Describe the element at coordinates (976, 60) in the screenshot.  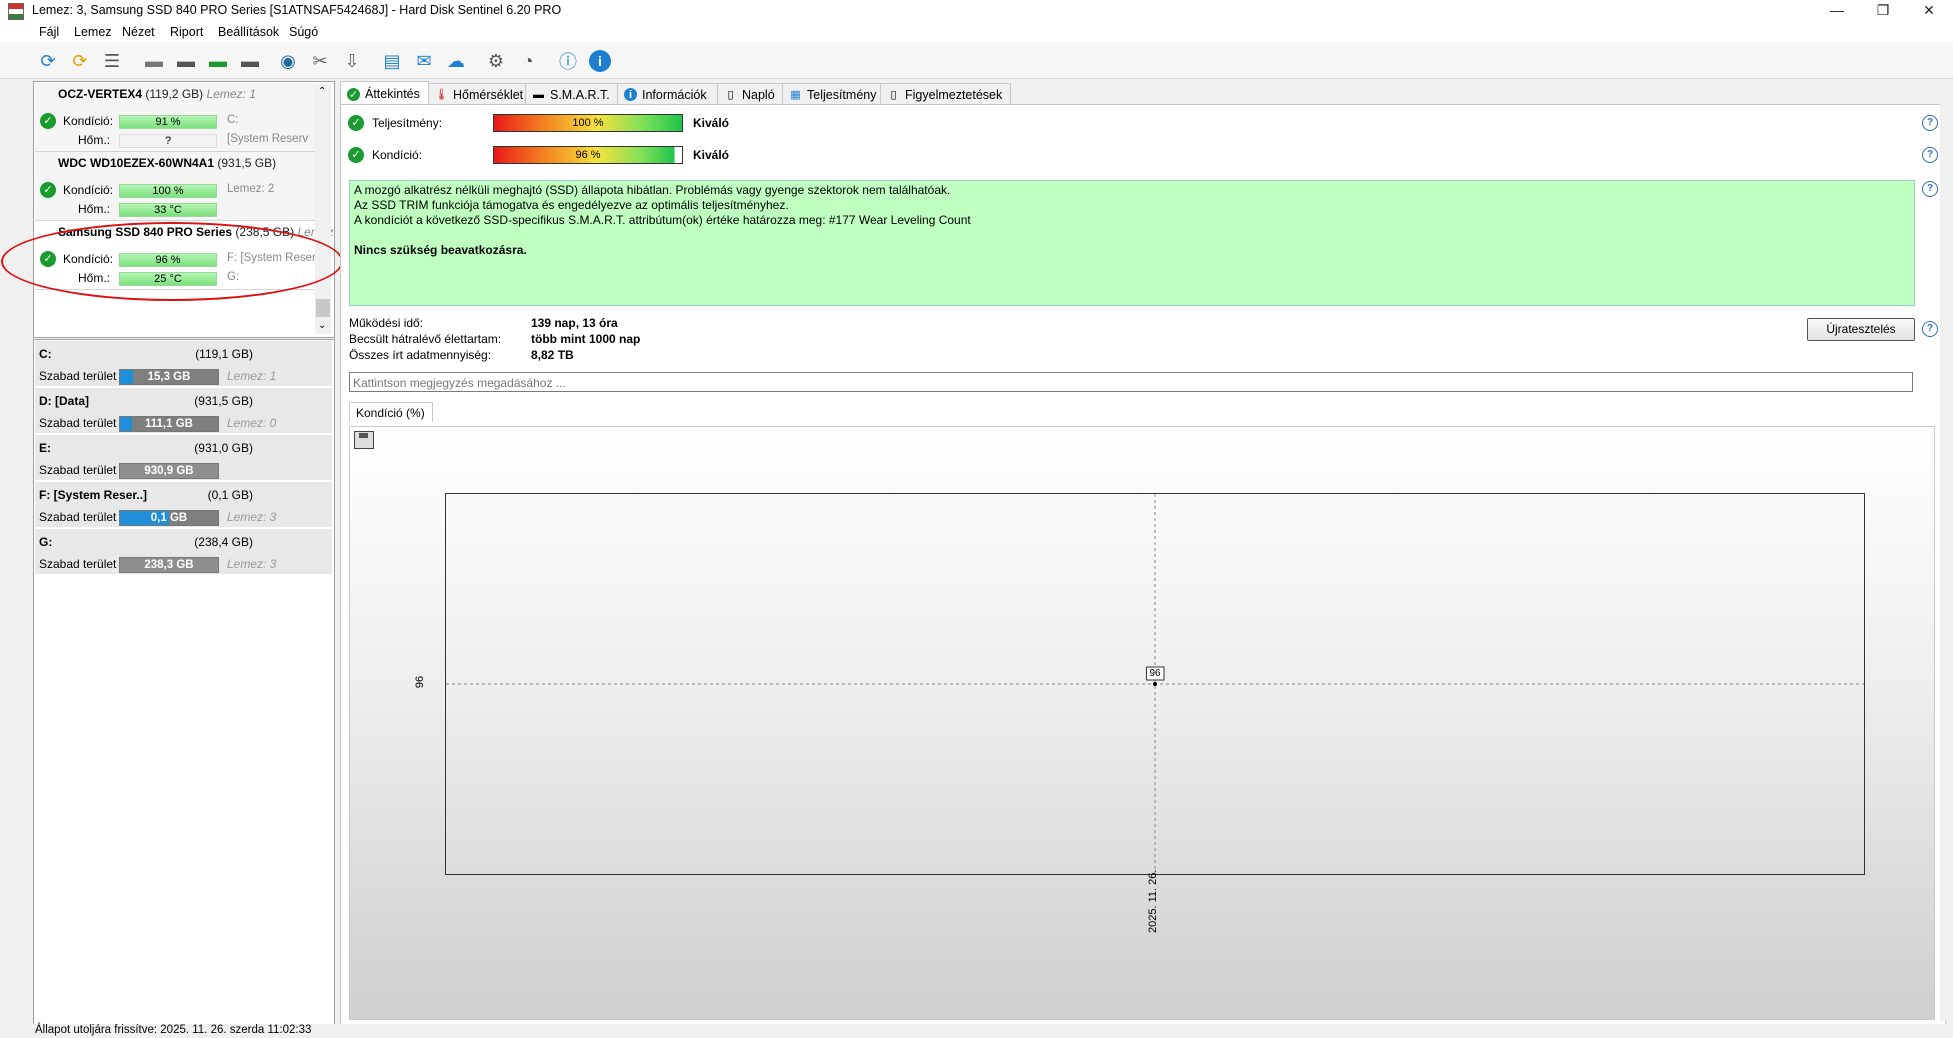
I see `toolbar: ⟳ ⟳ ☰ ▬ ▬ ▬ ▬ ◉ ✂ ⇩ ▤ ✉ ☁ ⚙ ◔ ⓘ i` at that location.